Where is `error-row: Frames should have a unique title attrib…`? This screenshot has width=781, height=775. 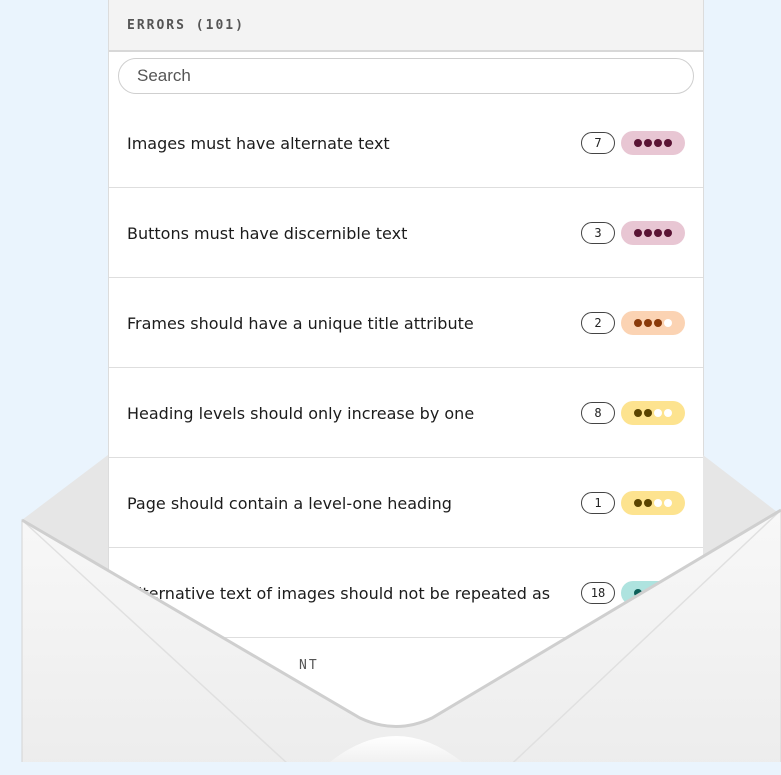 error-row: Frames should have a unique title attrib… is located at coordinates (406, 323).